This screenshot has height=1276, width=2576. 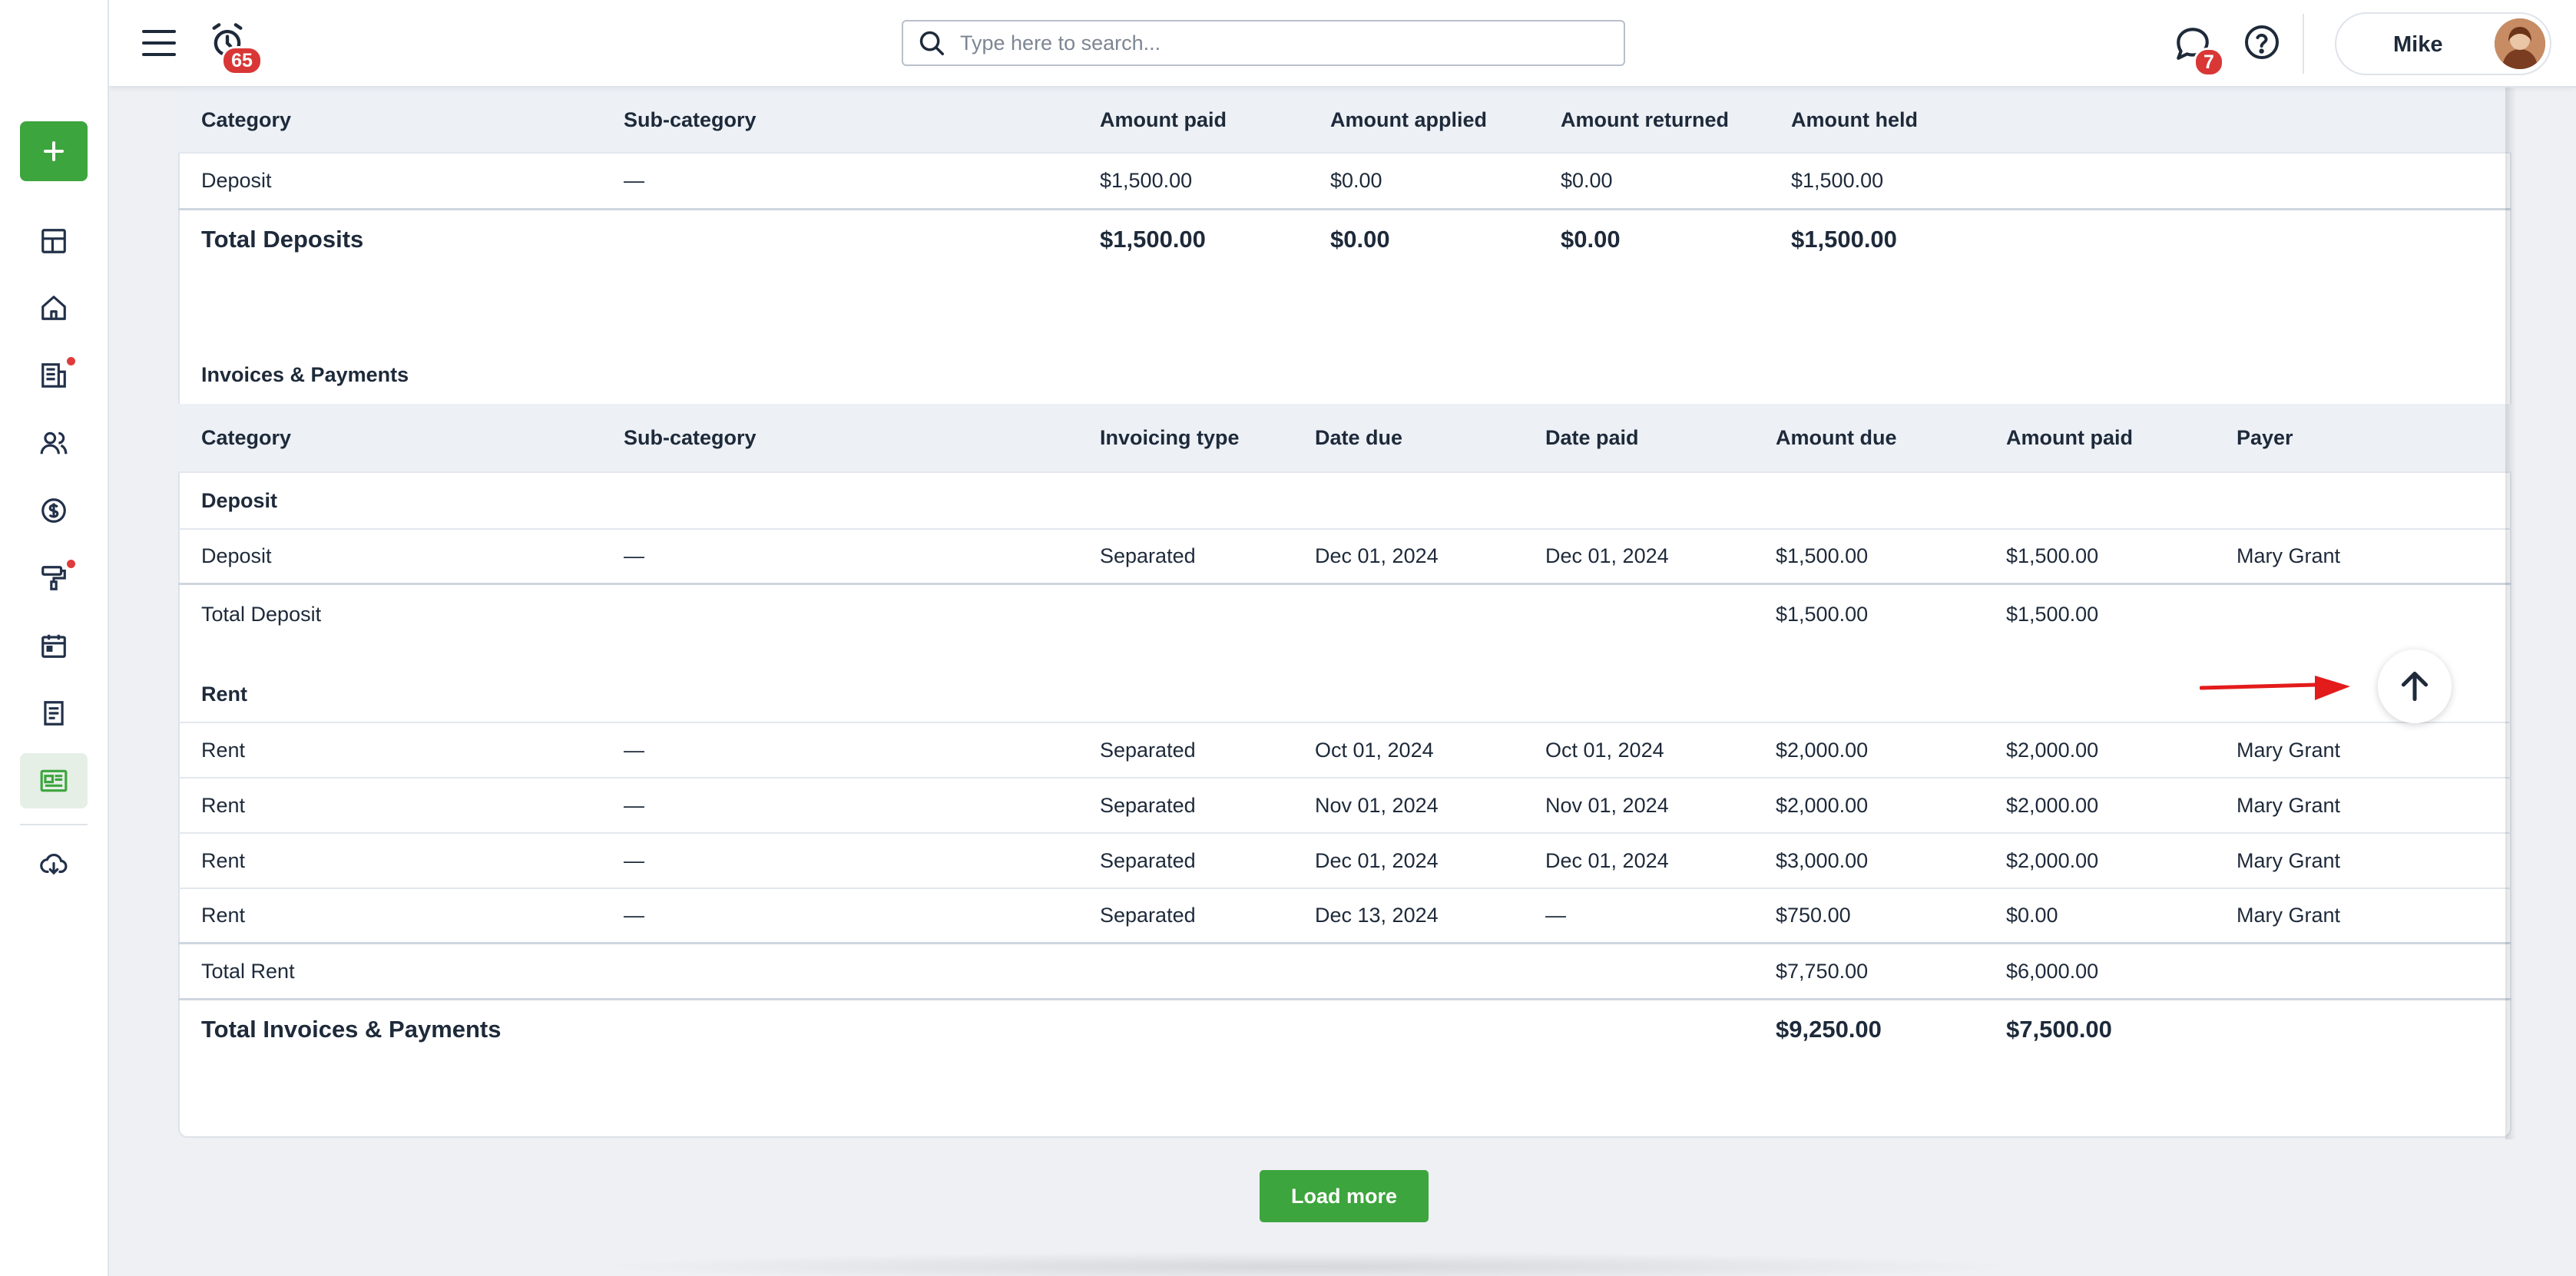 What do you see at coordinates (239, 500) in the screenshot?
I see `group-name: Deposit` at bounding box center [239, 500].